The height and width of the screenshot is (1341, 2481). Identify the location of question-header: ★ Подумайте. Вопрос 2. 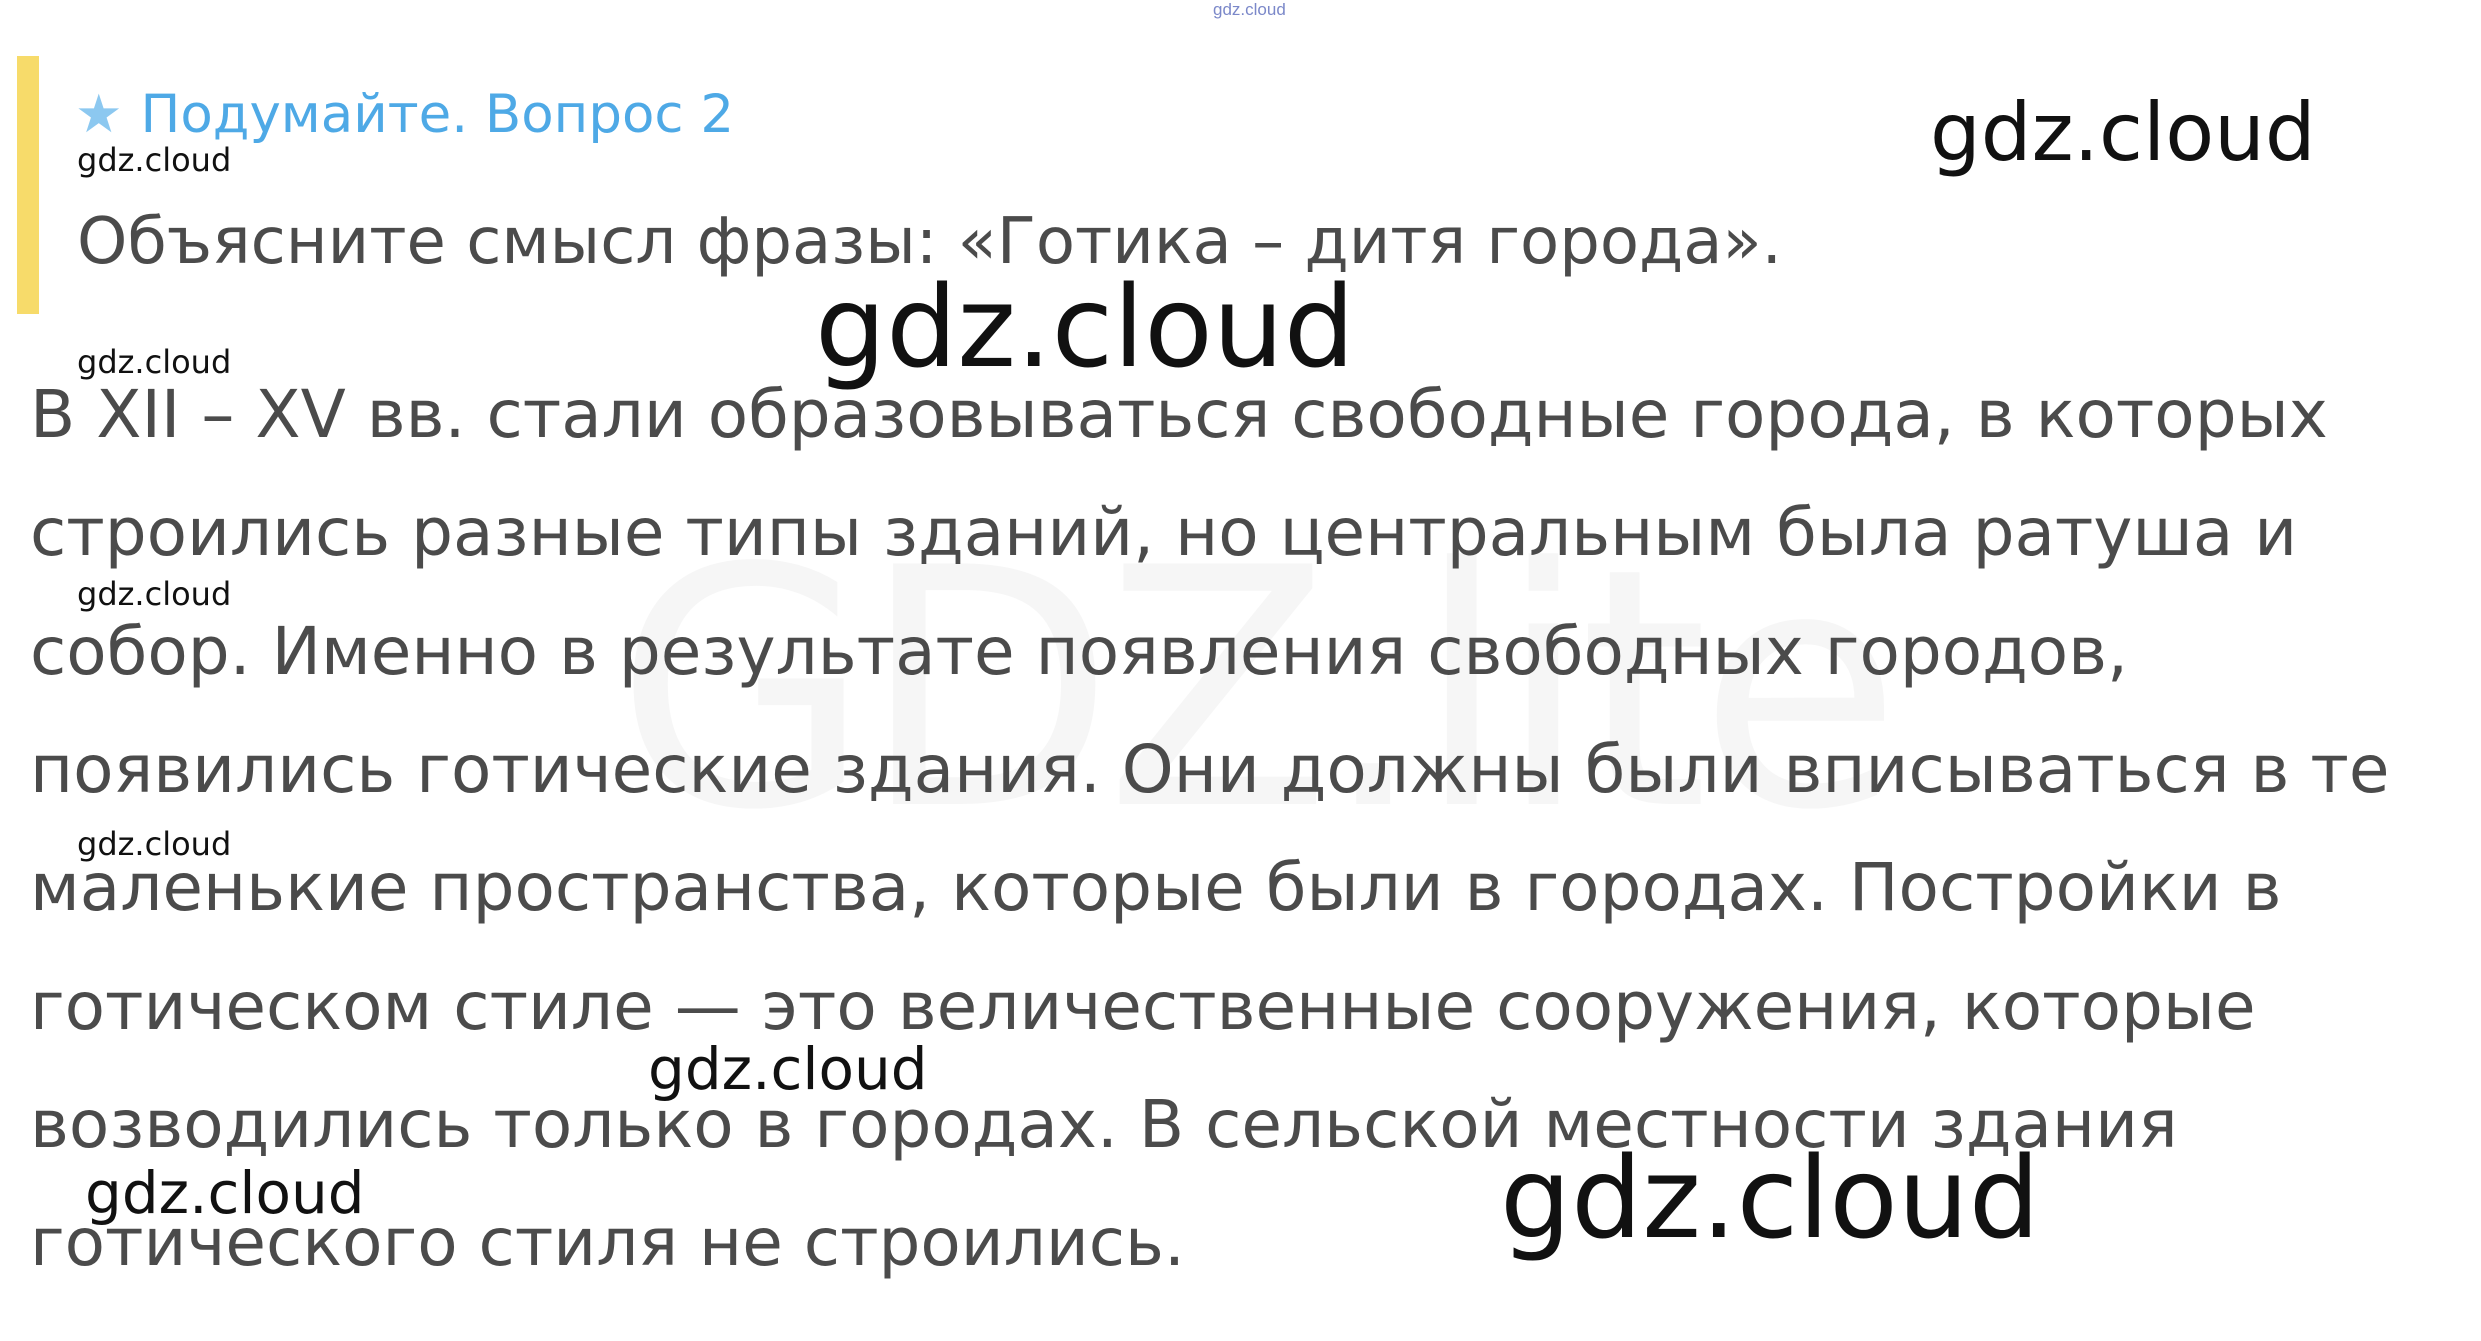
(404, 114).